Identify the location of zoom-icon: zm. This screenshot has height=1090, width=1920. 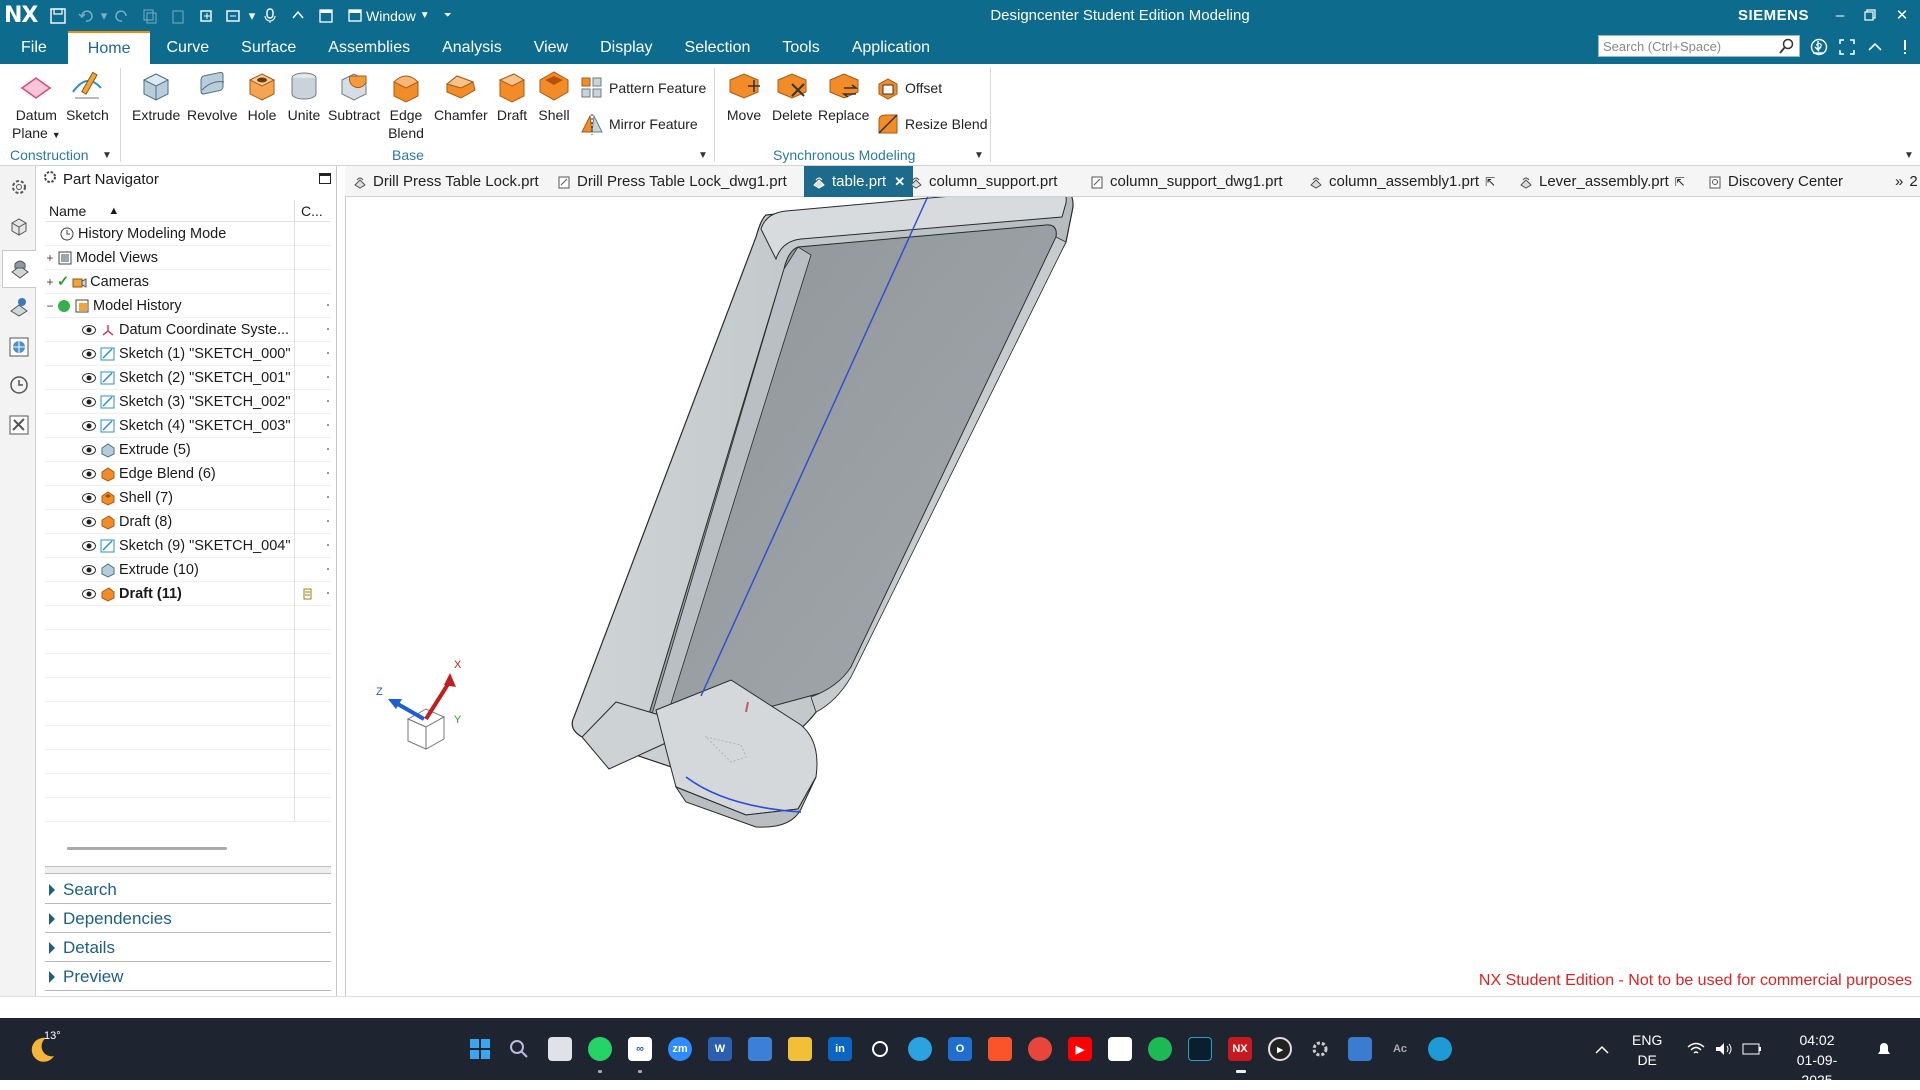
(680, 1049).